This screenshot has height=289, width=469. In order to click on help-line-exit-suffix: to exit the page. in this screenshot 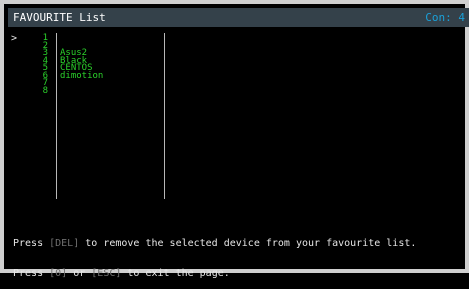, I will do `click(175, 273)`.